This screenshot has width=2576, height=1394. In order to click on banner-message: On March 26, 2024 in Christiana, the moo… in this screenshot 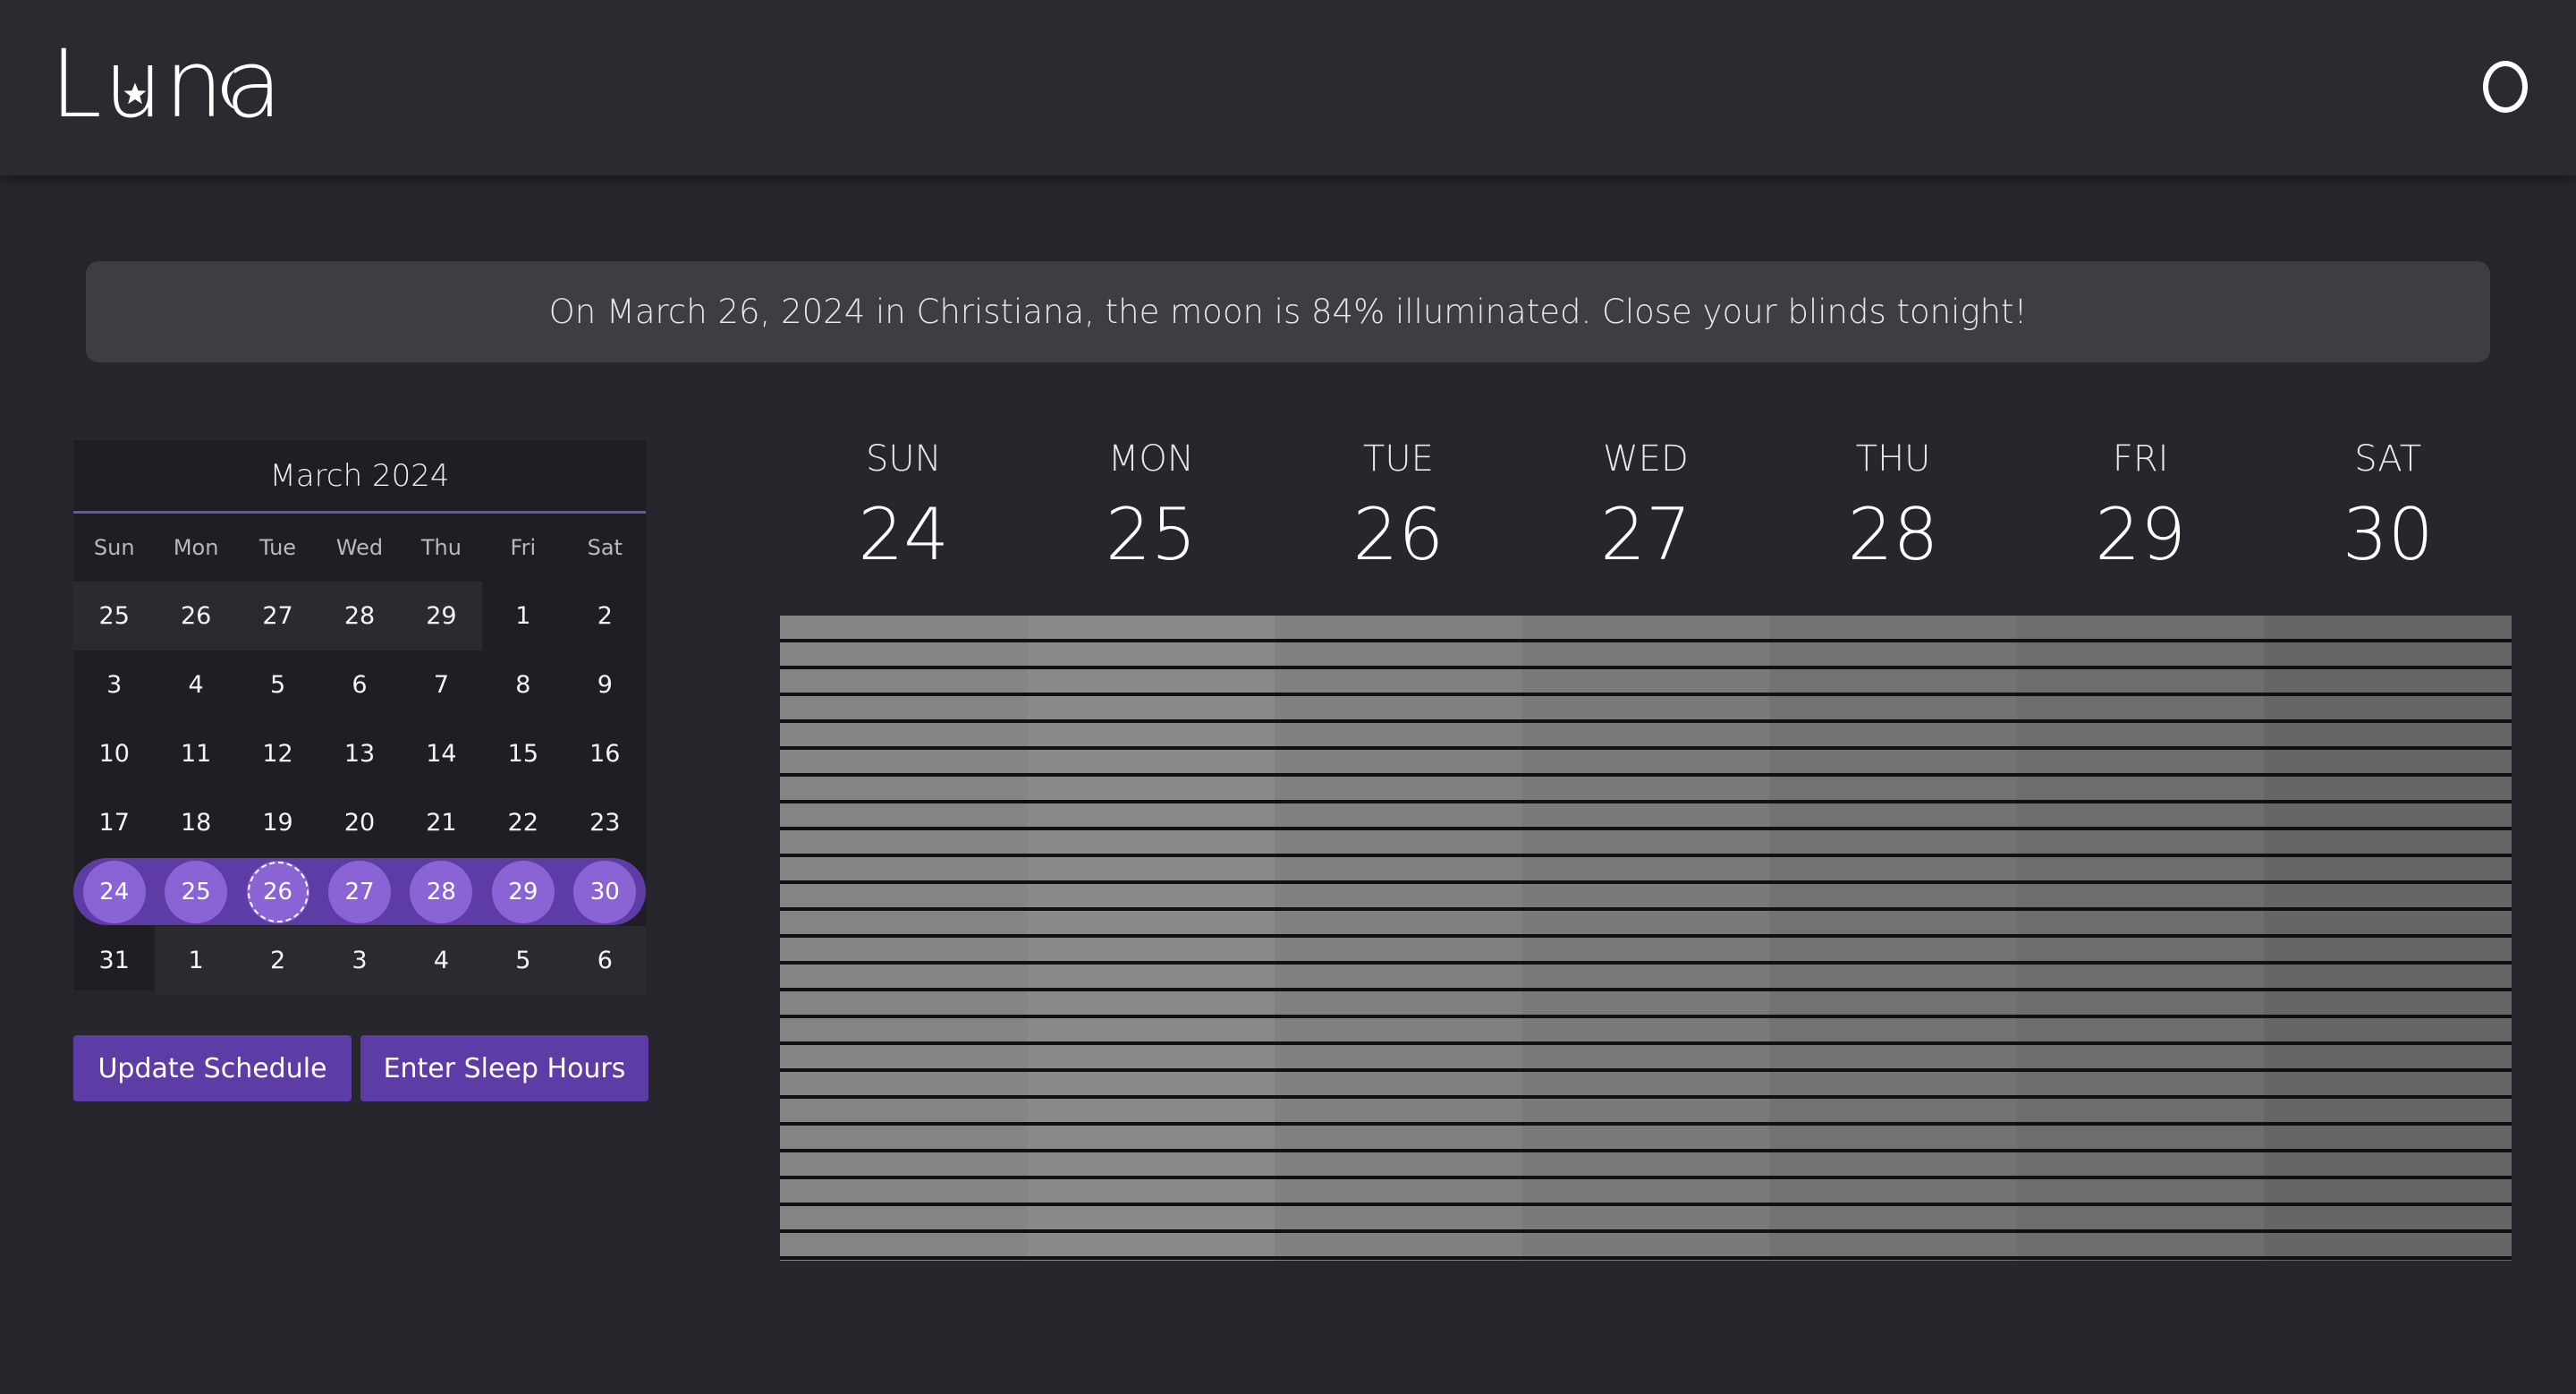, I will do `click(1288, 312)`.